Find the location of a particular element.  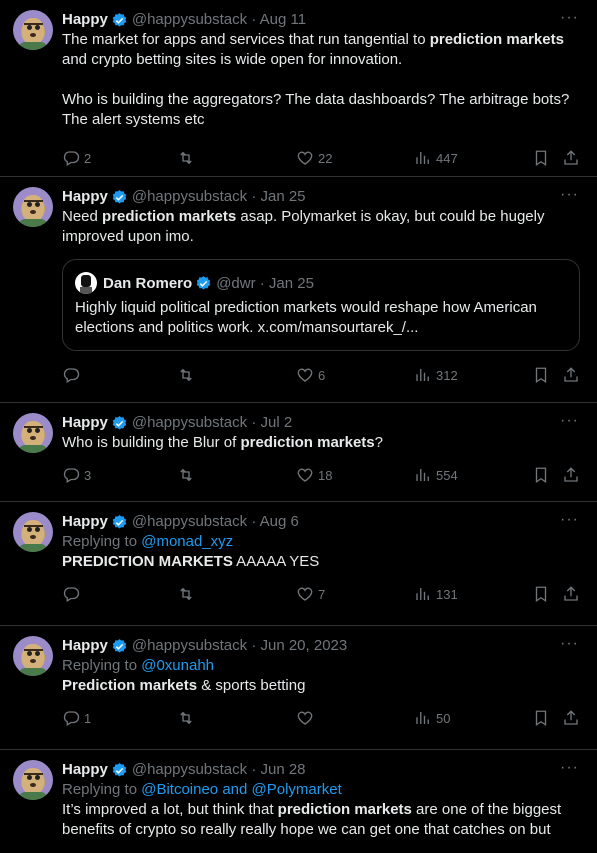

reply-button: 3 is located at coordinates (76, 475).